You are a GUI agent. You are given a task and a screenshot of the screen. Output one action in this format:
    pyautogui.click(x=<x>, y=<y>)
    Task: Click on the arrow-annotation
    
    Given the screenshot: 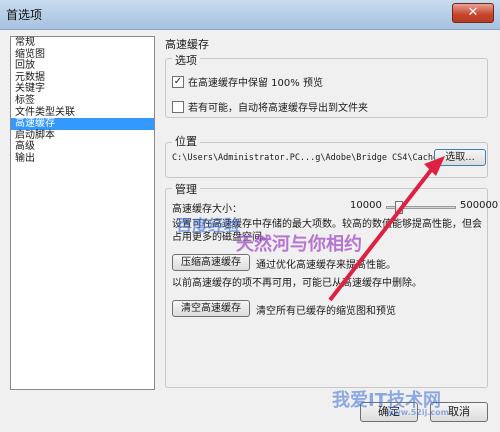 What is the action you would take?
    pyautogui.click(x=386, y=229)
    